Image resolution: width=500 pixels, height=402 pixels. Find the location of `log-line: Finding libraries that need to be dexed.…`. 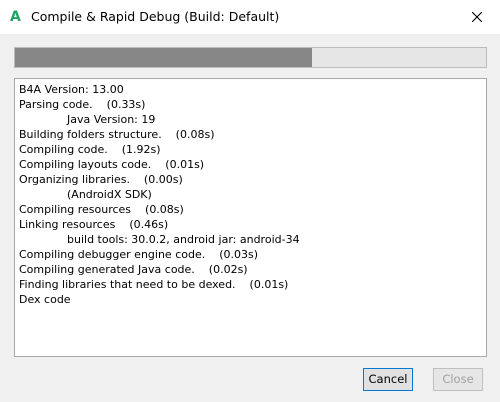

log-line: Finding libraries that need to be dexed.… is located at coordinates (154, 284).